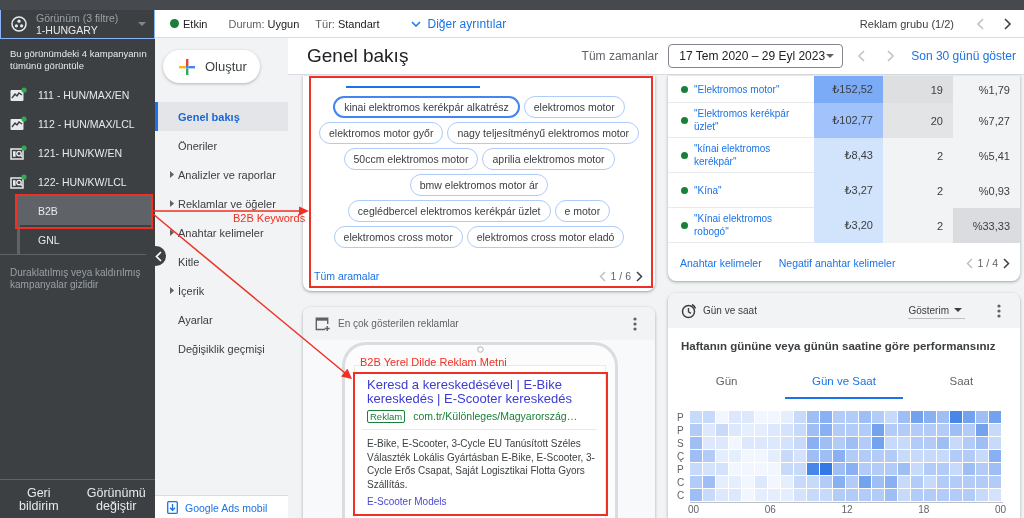 The height and width of the screenshot is (518, 1024). What do you see at coordinates (227, 348) in the screenshot?
I see `nav-item: Değişiklik geçmişi` at bounding box center [227, 348].